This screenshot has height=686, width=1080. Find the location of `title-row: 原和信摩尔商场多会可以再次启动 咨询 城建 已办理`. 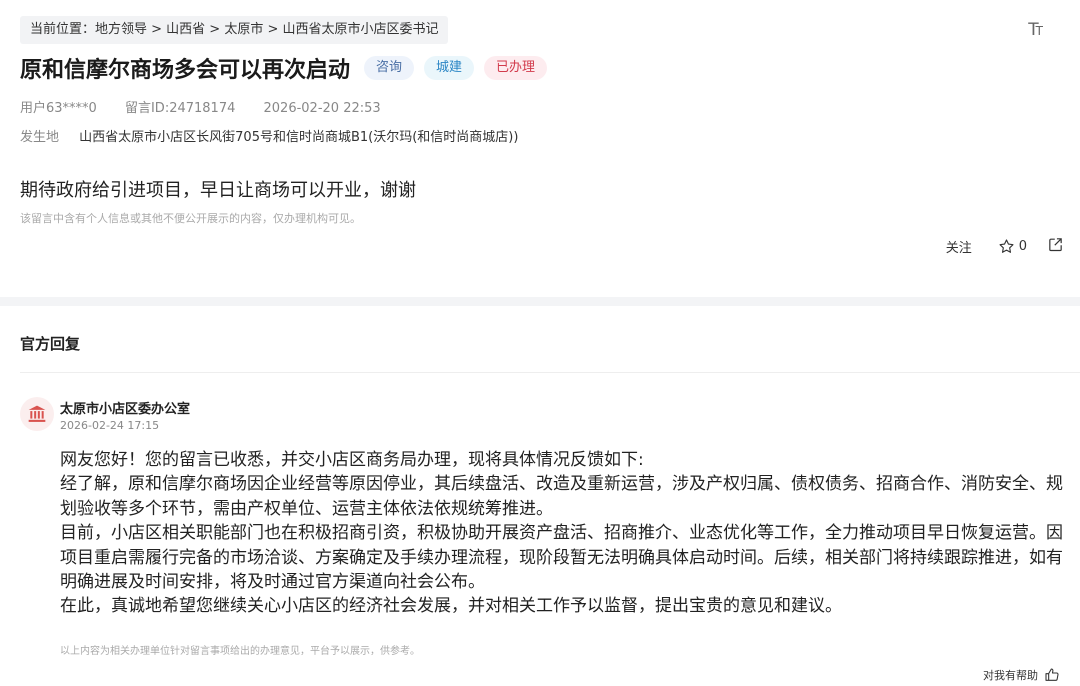

title-row: 原和信摩尔商场多会可以再次启动 咨询 城建 已办理 is located at coordinates (284, 68).